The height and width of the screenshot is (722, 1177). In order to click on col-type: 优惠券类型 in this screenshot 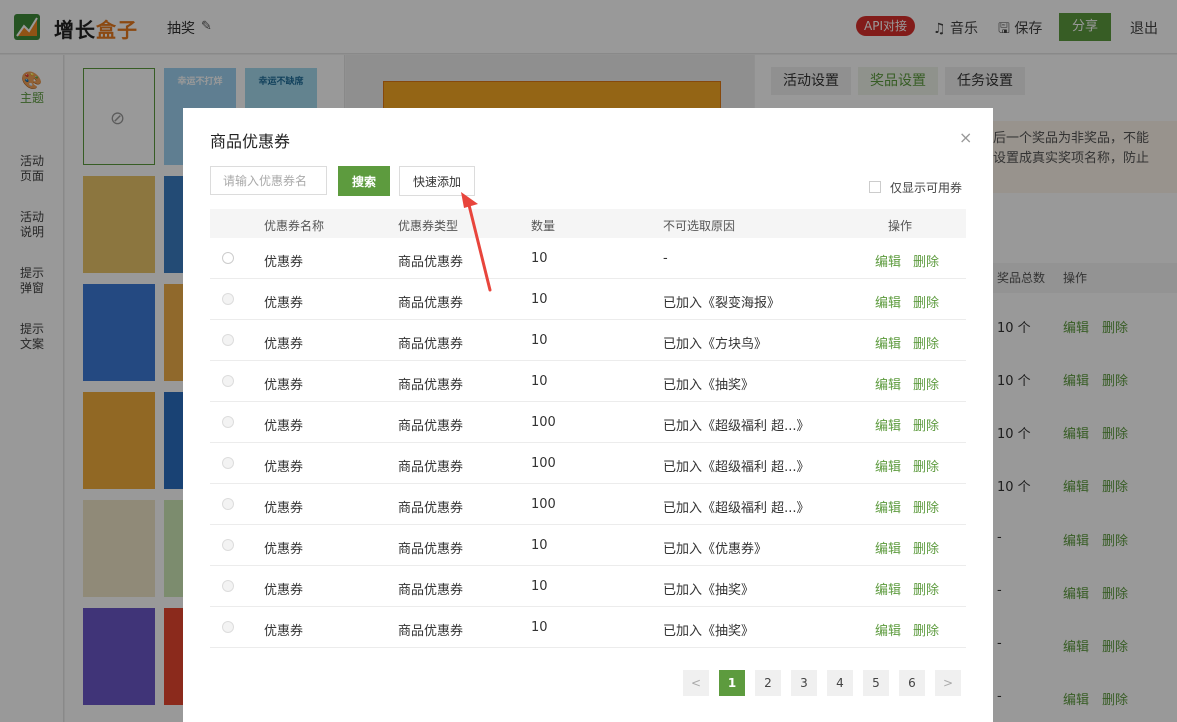, I will do `click(428, 226)`.